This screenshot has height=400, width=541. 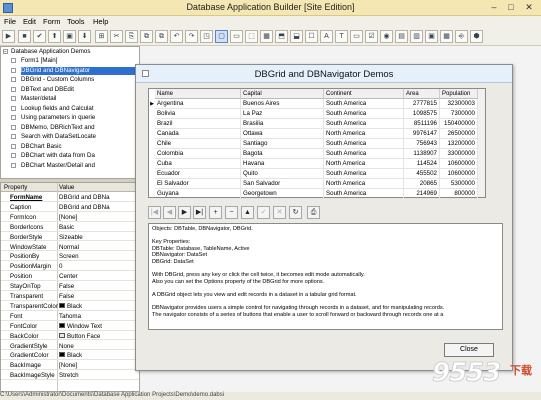 I want to click on property-row: Font Tahoma, so click(x=70, y=316).